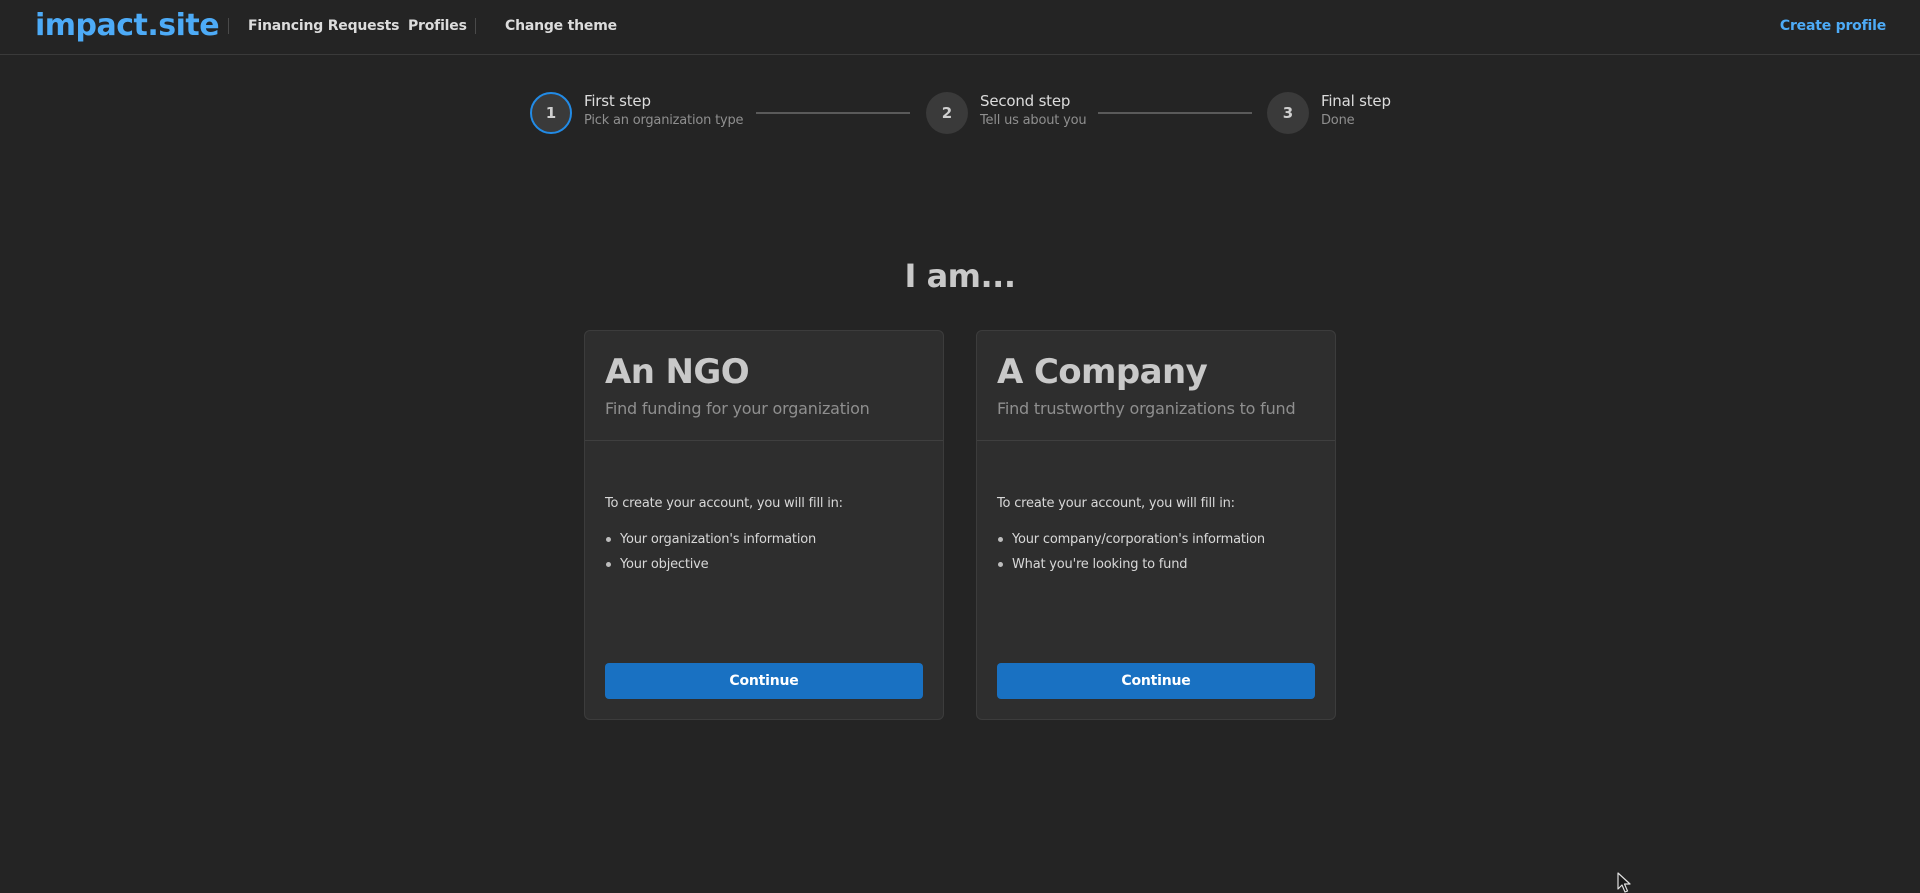 The image size is (1920, 893). What do you see at coordinates (677, 372) in the screenshot?
I see `card-title: An NGO` at bounding box center [677, 372].